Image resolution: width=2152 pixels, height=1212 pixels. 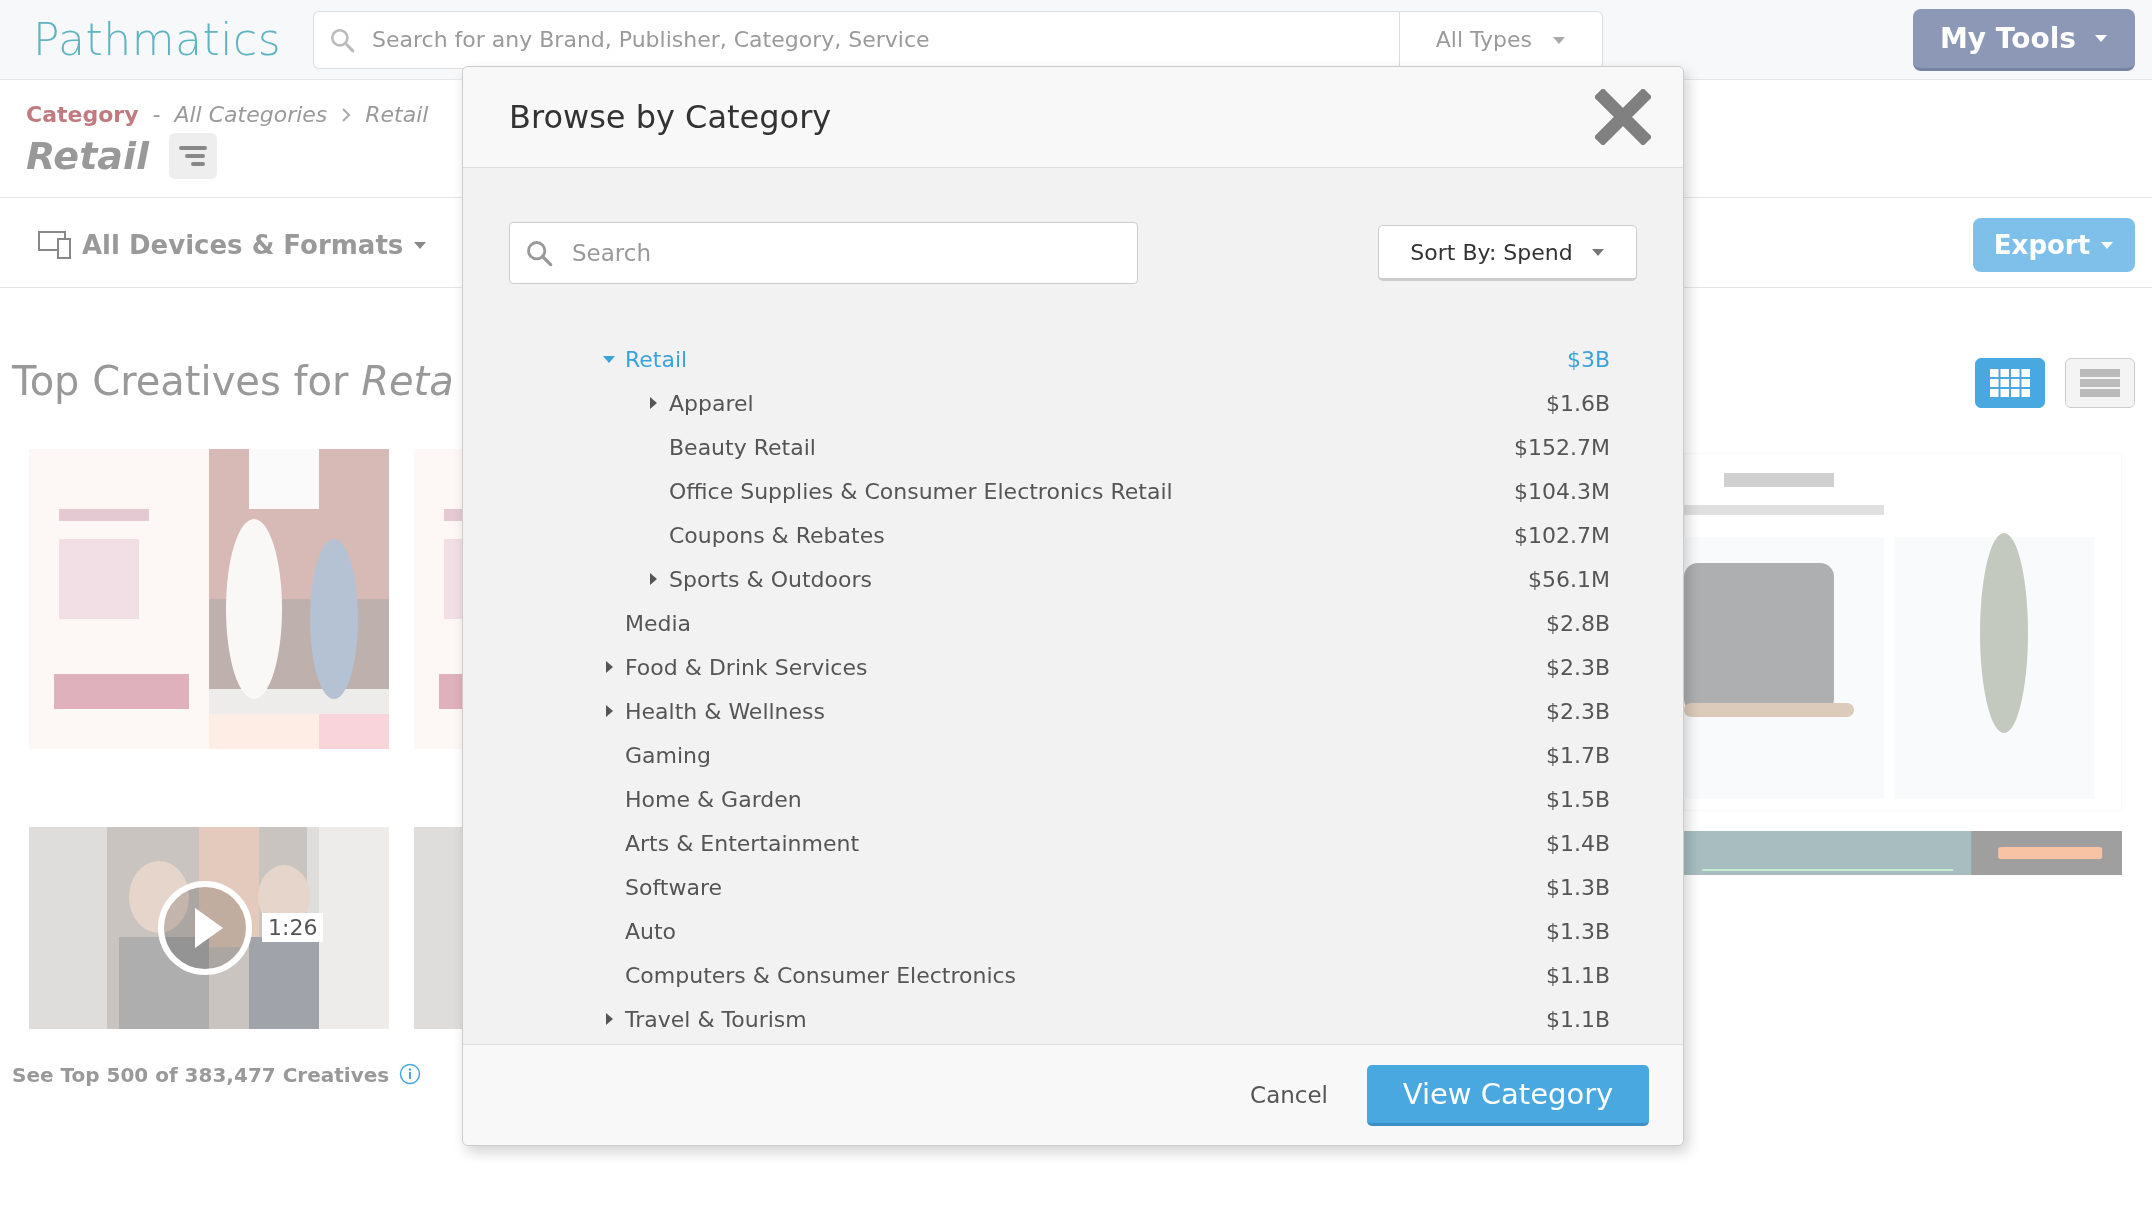 I want to click on category-spend: $1.7B, so click(x=1577, y=755).